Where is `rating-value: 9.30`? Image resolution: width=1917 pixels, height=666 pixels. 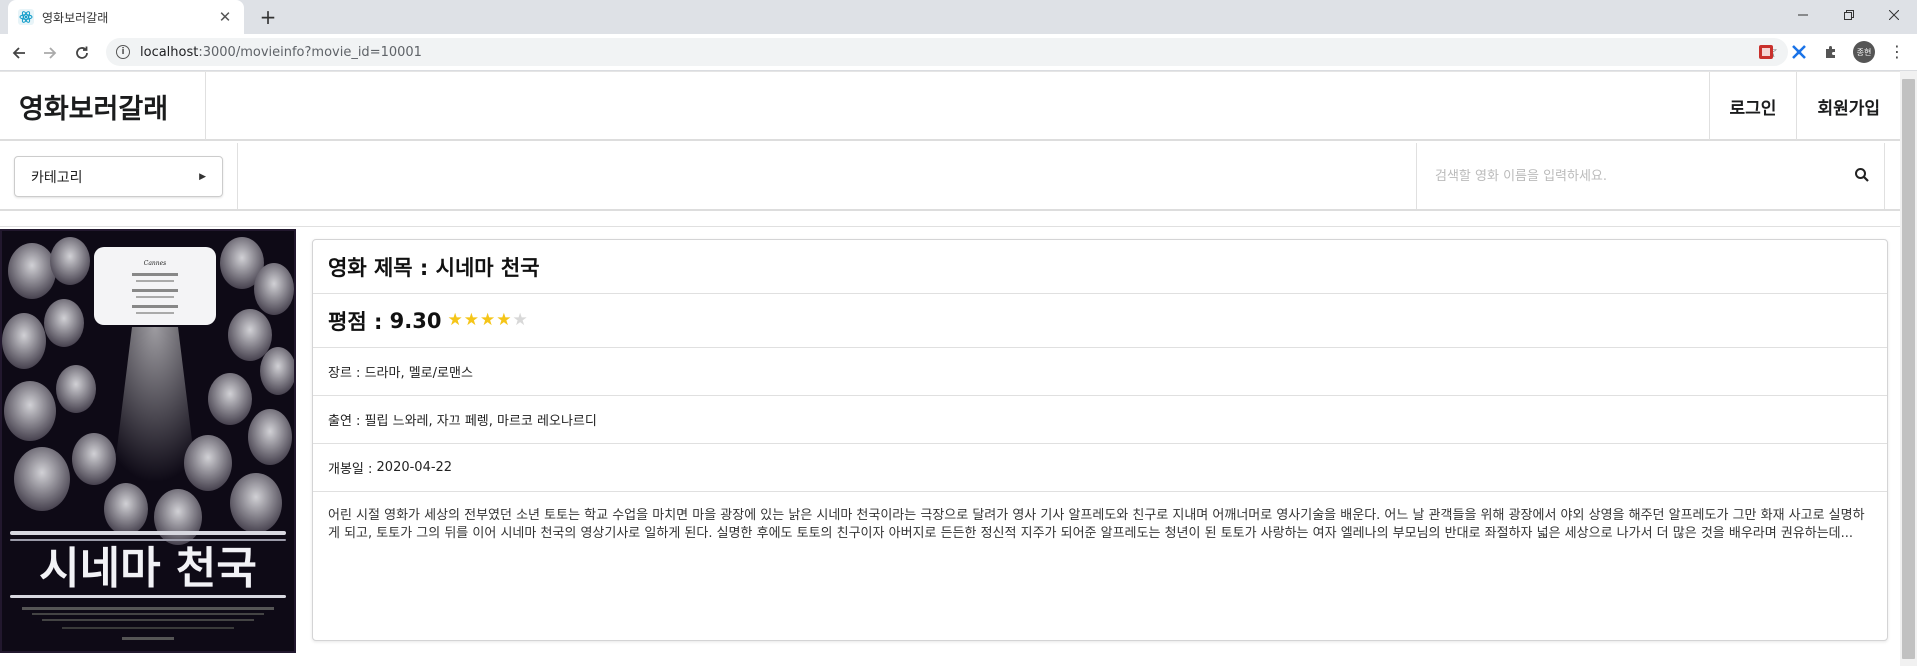 rating-value: 9.30 is located at coordinates (415, 320).